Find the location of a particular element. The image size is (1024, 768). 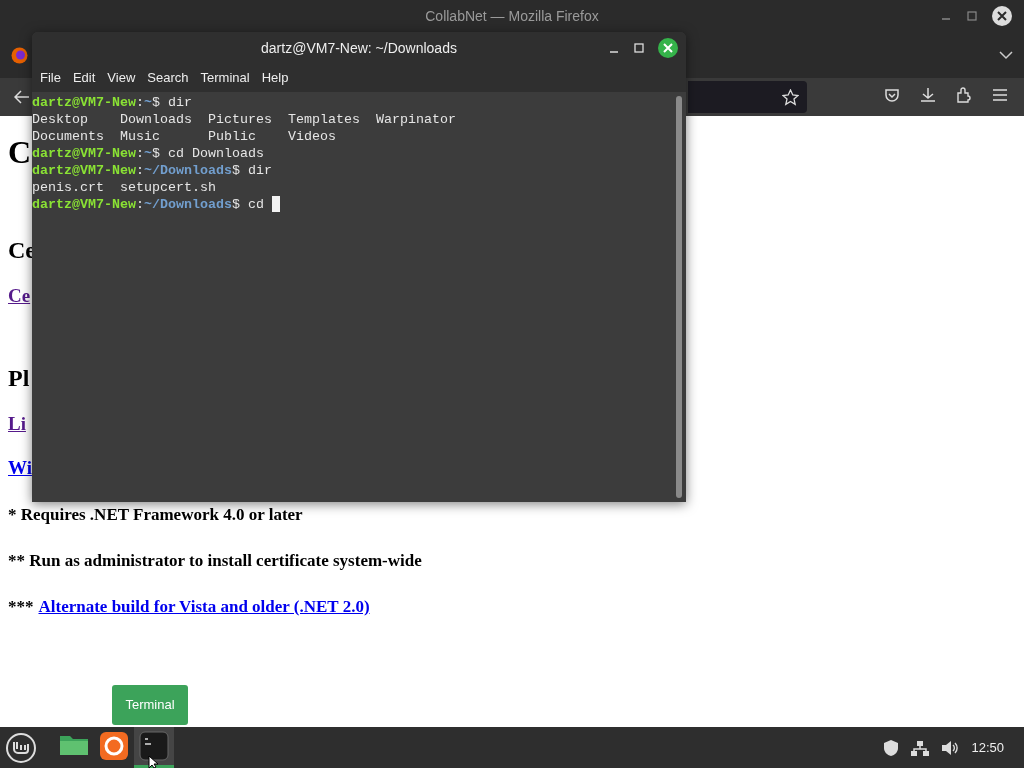

note-text: * Requires .NET Framework 4.0 or later is located at coordinates (155, 514).